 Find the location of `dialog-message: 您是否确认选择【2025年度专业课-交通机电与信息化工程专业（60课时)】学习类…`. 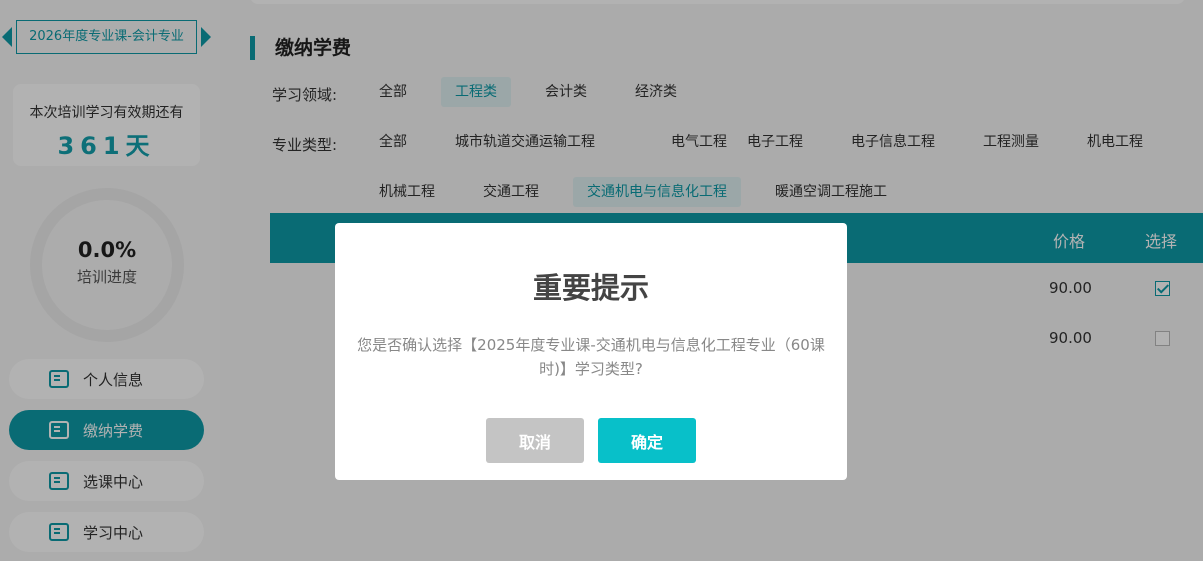

dialog-message: 您是否确认选择【2025年度专业课-交通机电与信息化工程专业（60课时)】学习类… is located at coordinates (591, 357).